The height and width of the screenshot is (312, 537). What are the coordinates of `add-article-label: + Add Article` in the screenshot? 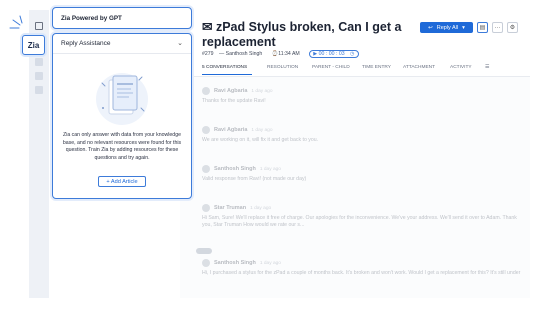 It's located at (122, 181).